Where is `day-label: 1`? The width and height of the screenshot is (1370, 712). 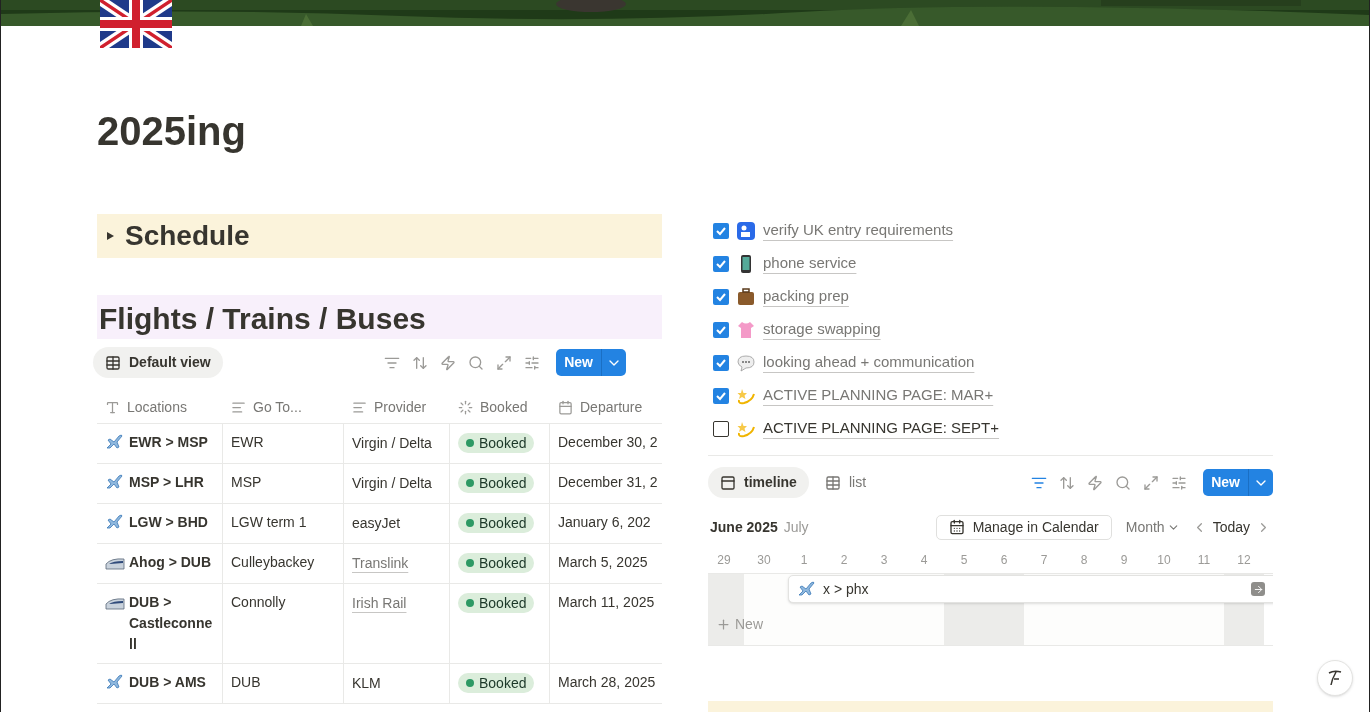 day-label: 1 is located at coordinates (804, 560).